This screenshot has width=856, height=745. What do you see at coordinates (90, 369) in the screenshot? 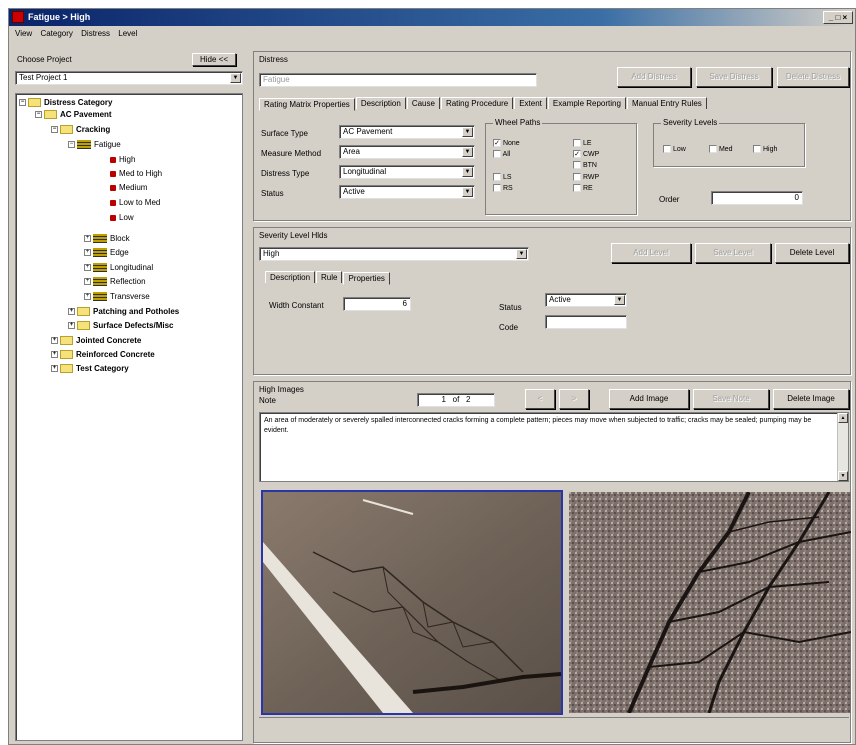
I see `tree-node-test-category: + Test Category` at bounding box center [90, 369].